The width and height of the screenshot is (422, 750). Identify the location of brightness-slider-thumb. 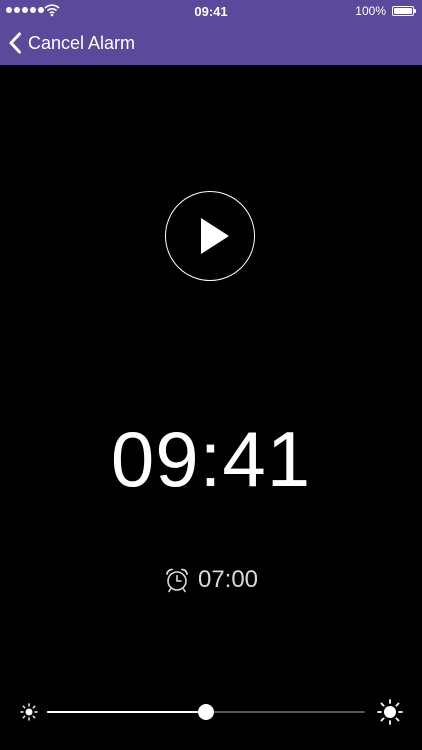
(206, 712).